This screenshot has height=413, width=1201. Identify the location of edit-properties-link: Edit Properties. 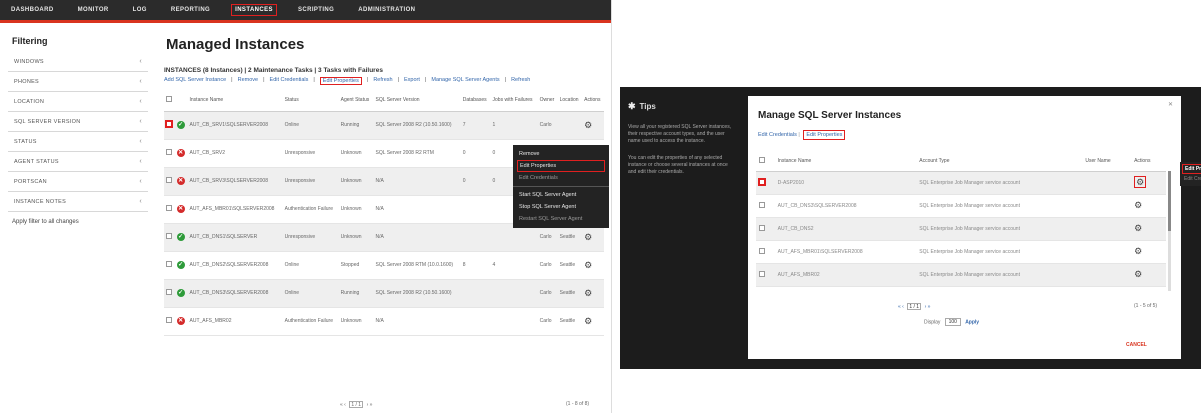
(824, 135).